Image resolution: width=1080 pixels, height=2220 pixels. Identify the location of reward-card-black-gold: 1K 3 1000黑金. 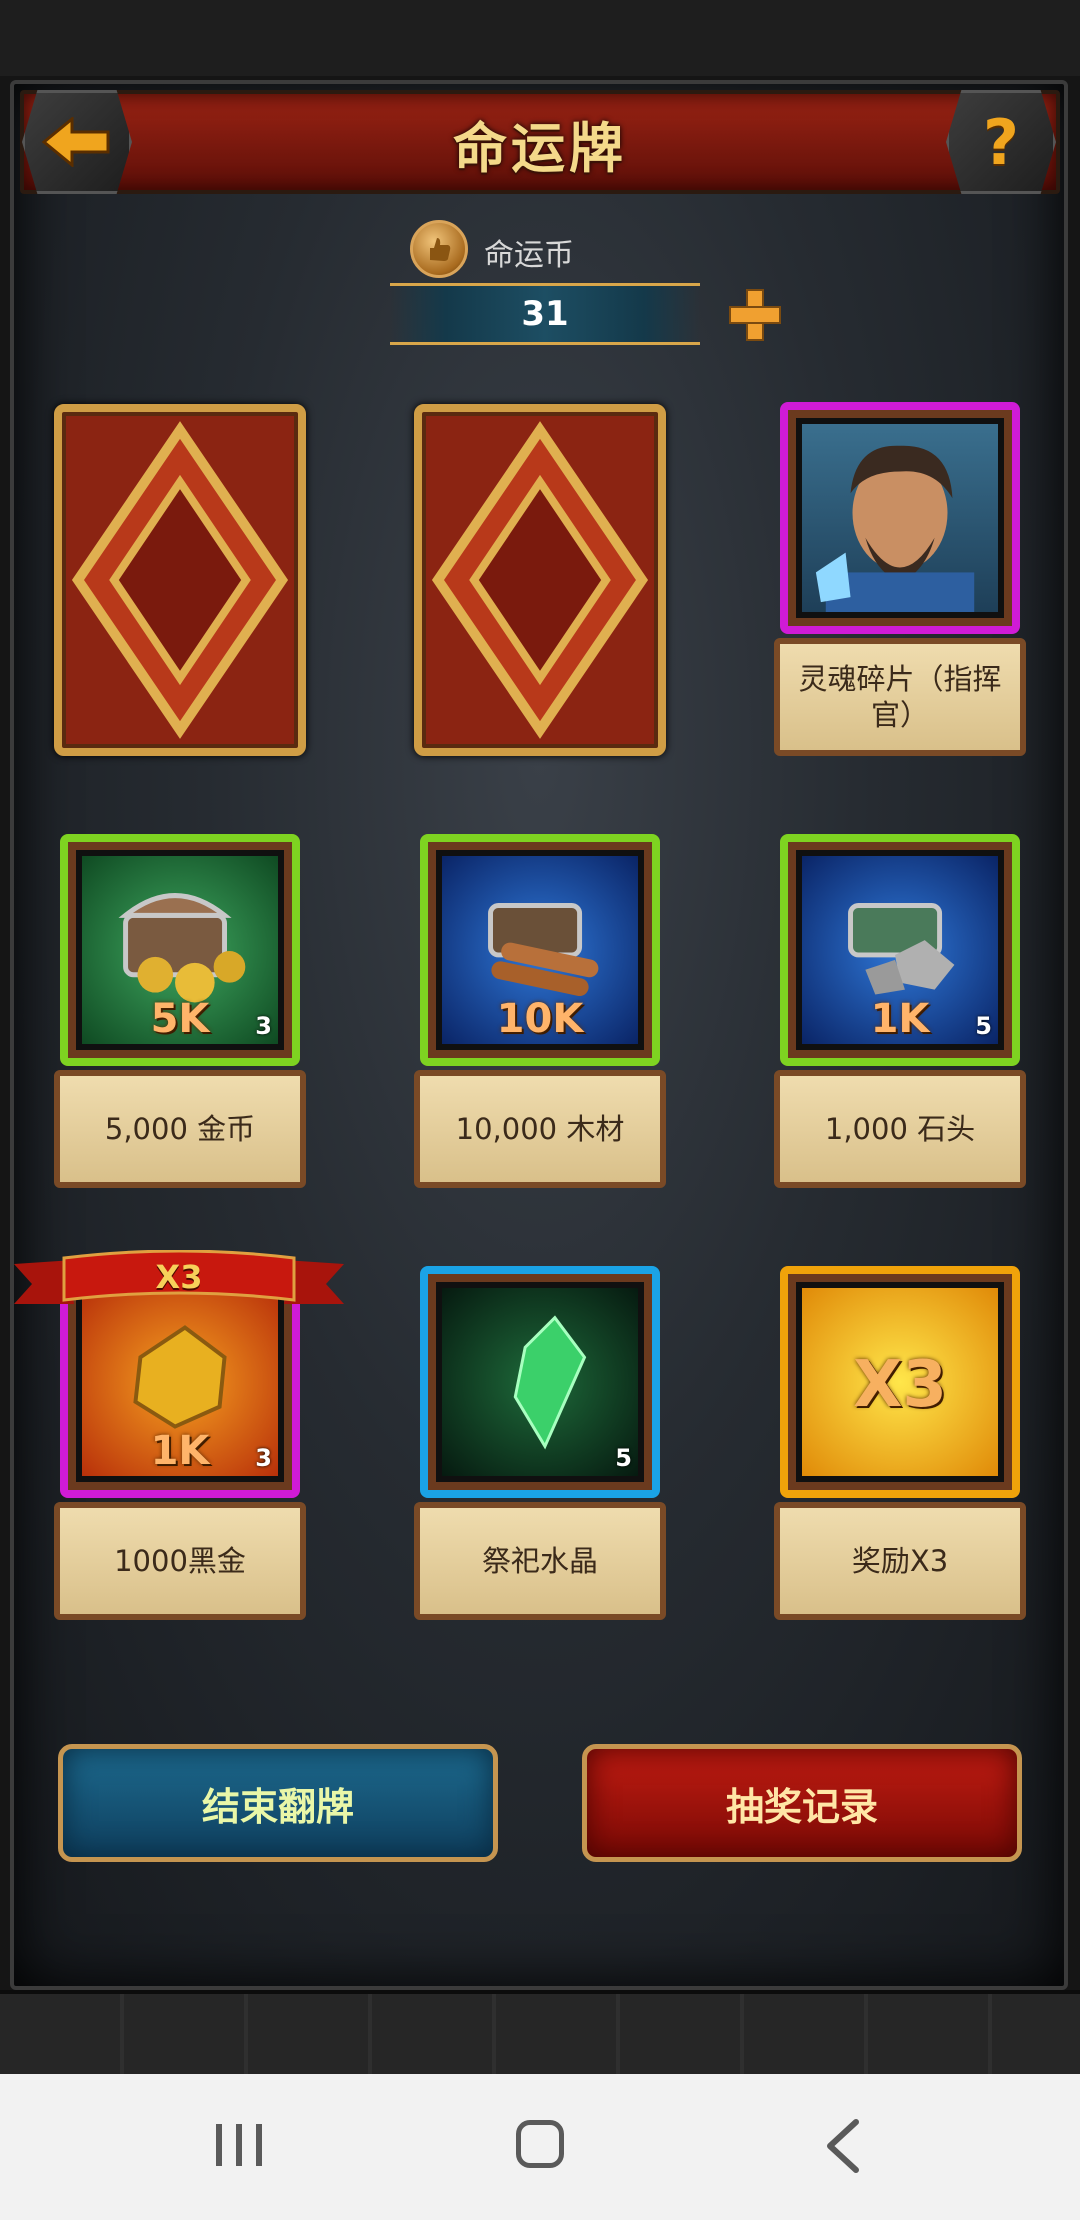
(180, 1444).